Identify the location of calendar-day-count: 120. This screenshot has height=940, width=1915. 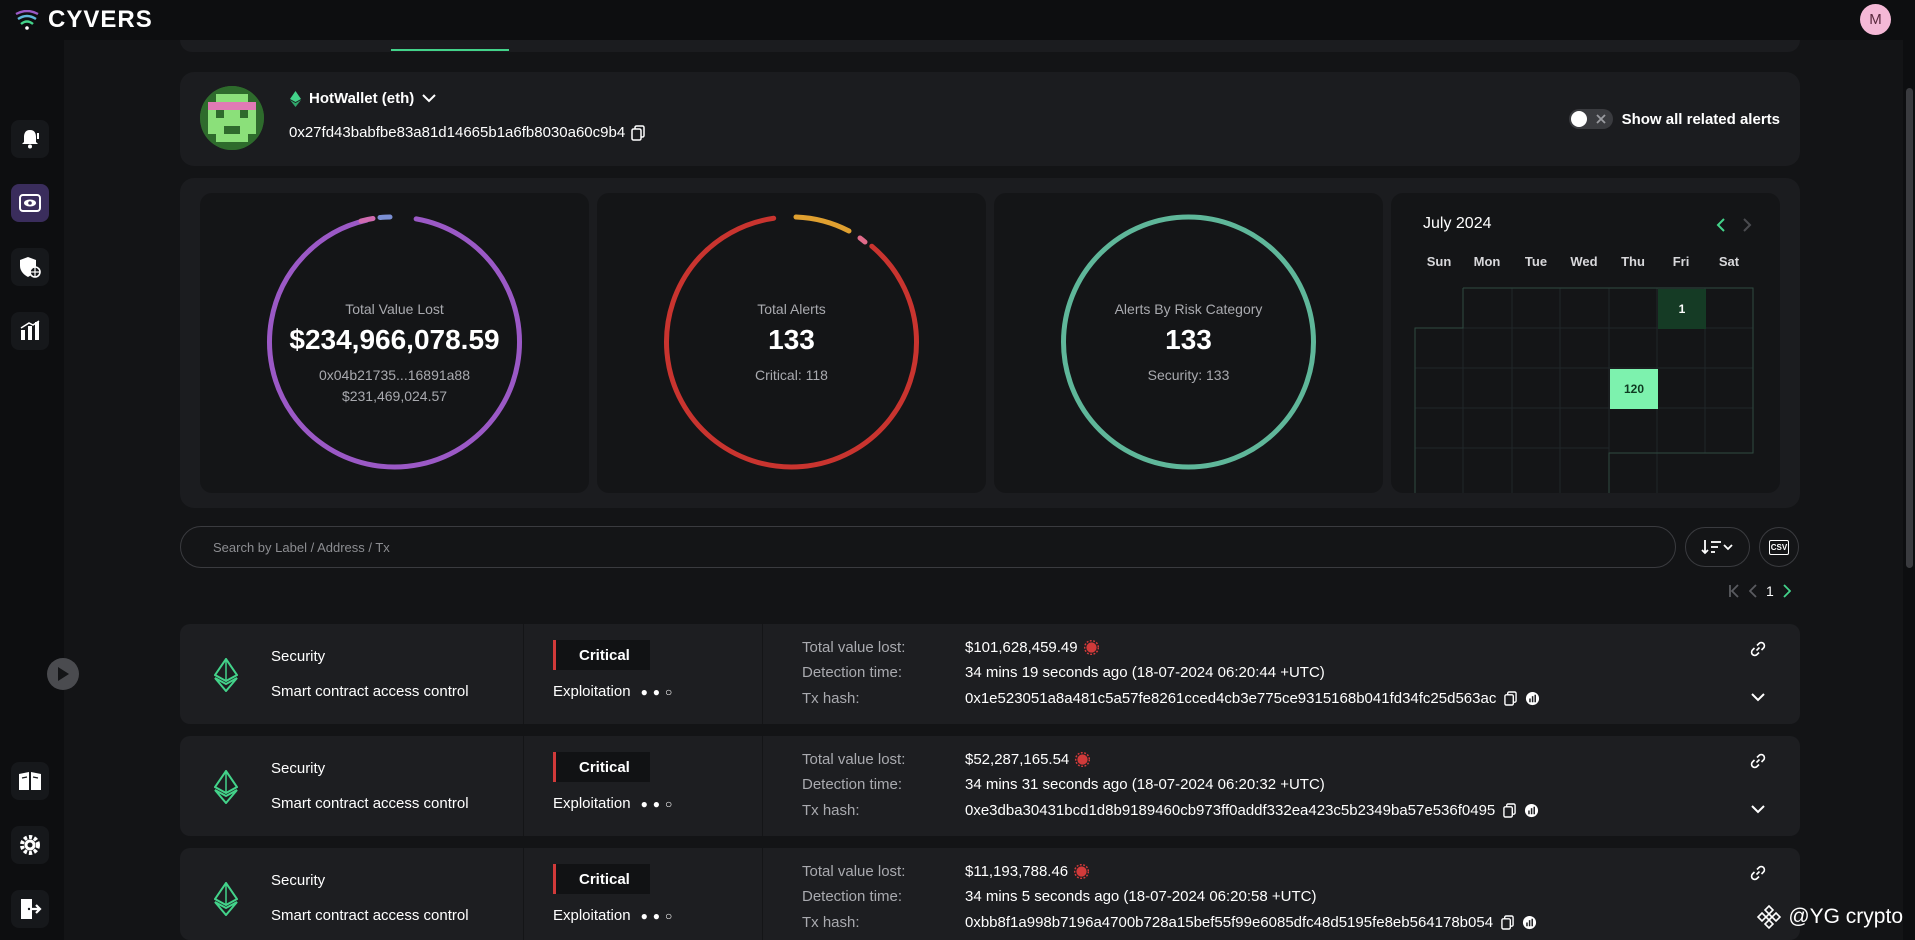
(1634, 389).